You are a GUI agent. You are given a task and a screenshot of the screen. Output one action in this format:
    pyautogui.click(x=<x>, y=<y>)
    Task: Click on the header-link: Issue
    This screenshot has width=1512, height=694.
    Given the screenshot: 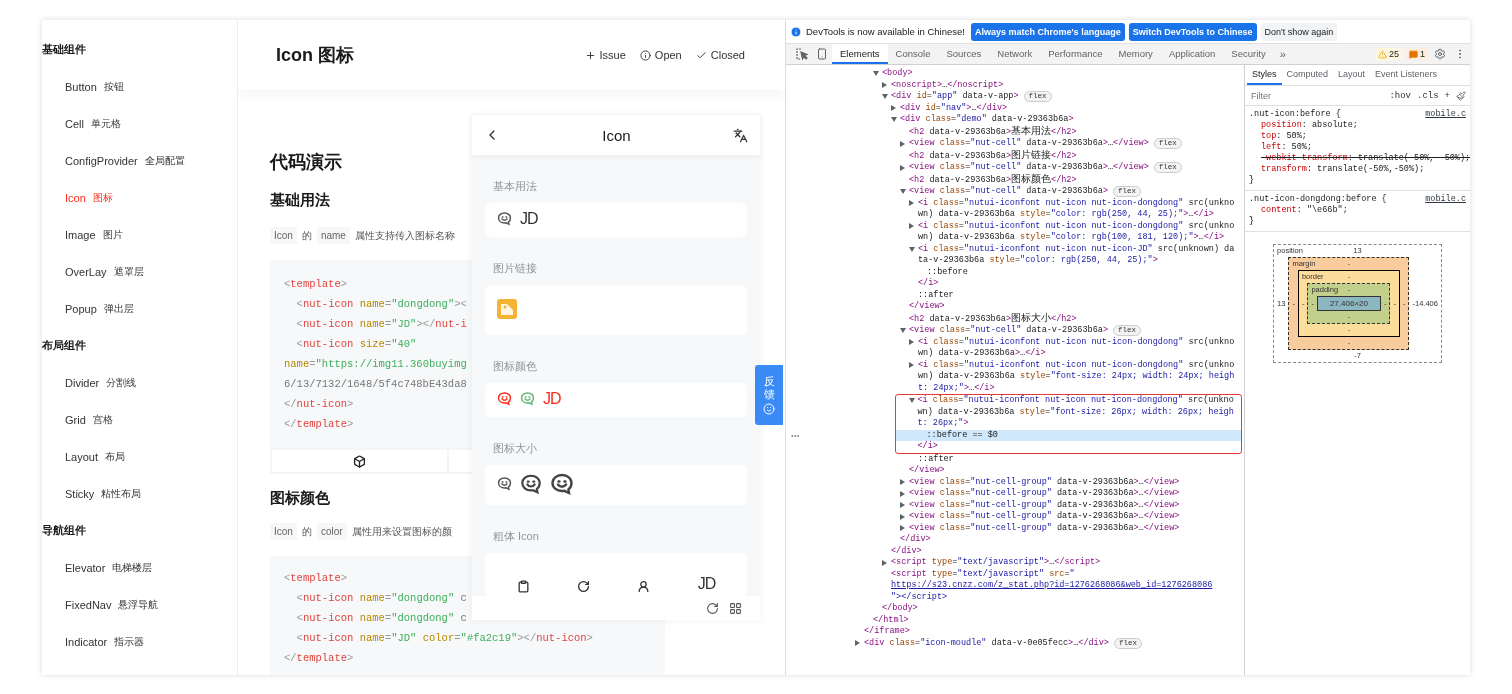 What is the action you would take?
    pyautogui.click(x=605, y=55)
    